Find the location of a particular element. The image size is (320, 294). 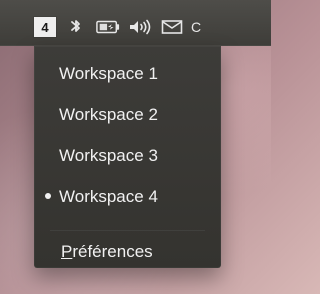

preferences-text: références is located at coordinates (112, 251).